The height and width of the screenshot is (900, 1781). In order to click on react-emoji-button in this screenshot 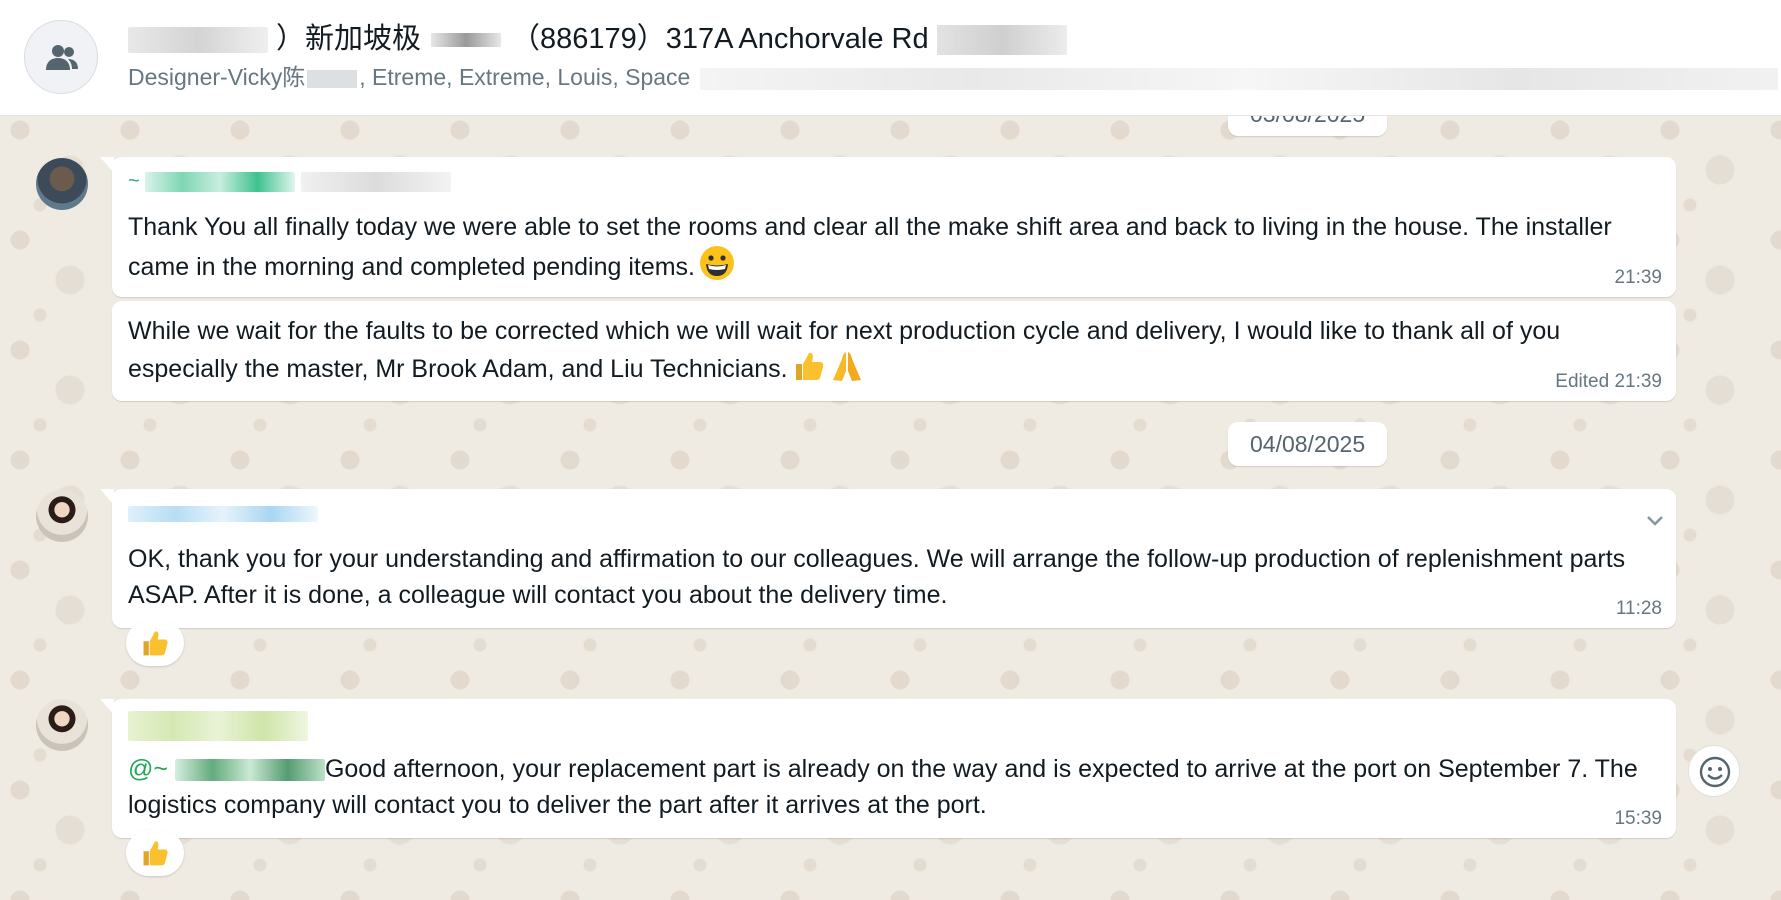, I will do `click(1714, 771)`.